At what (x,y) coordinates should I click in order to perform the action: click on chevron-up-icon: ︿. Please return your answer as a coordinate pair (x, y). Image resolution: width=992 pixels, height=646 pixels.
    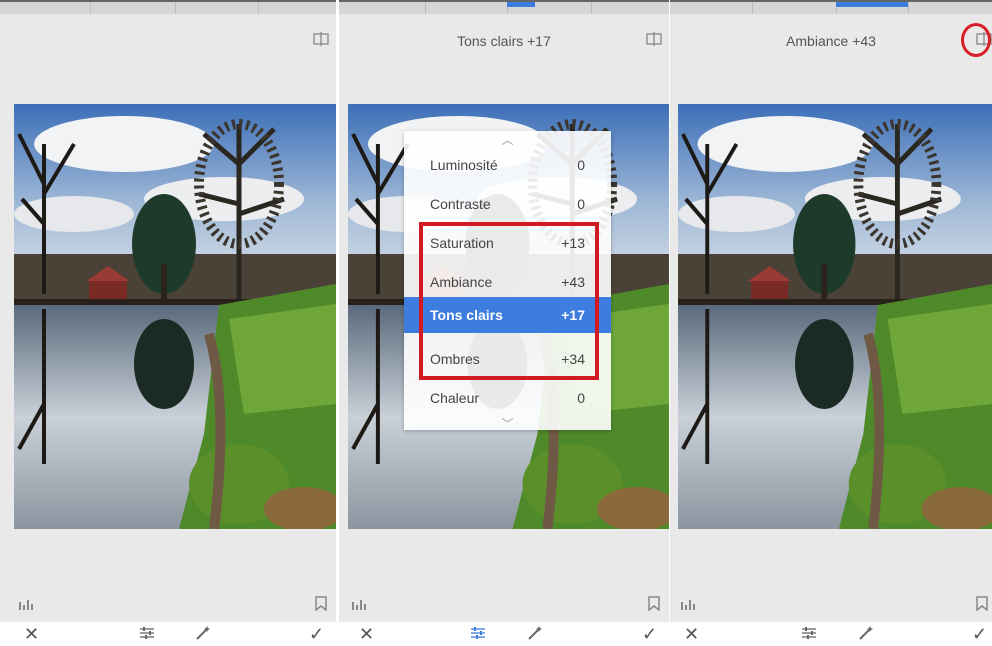
    Looking at the image, I should click on (507, 139).